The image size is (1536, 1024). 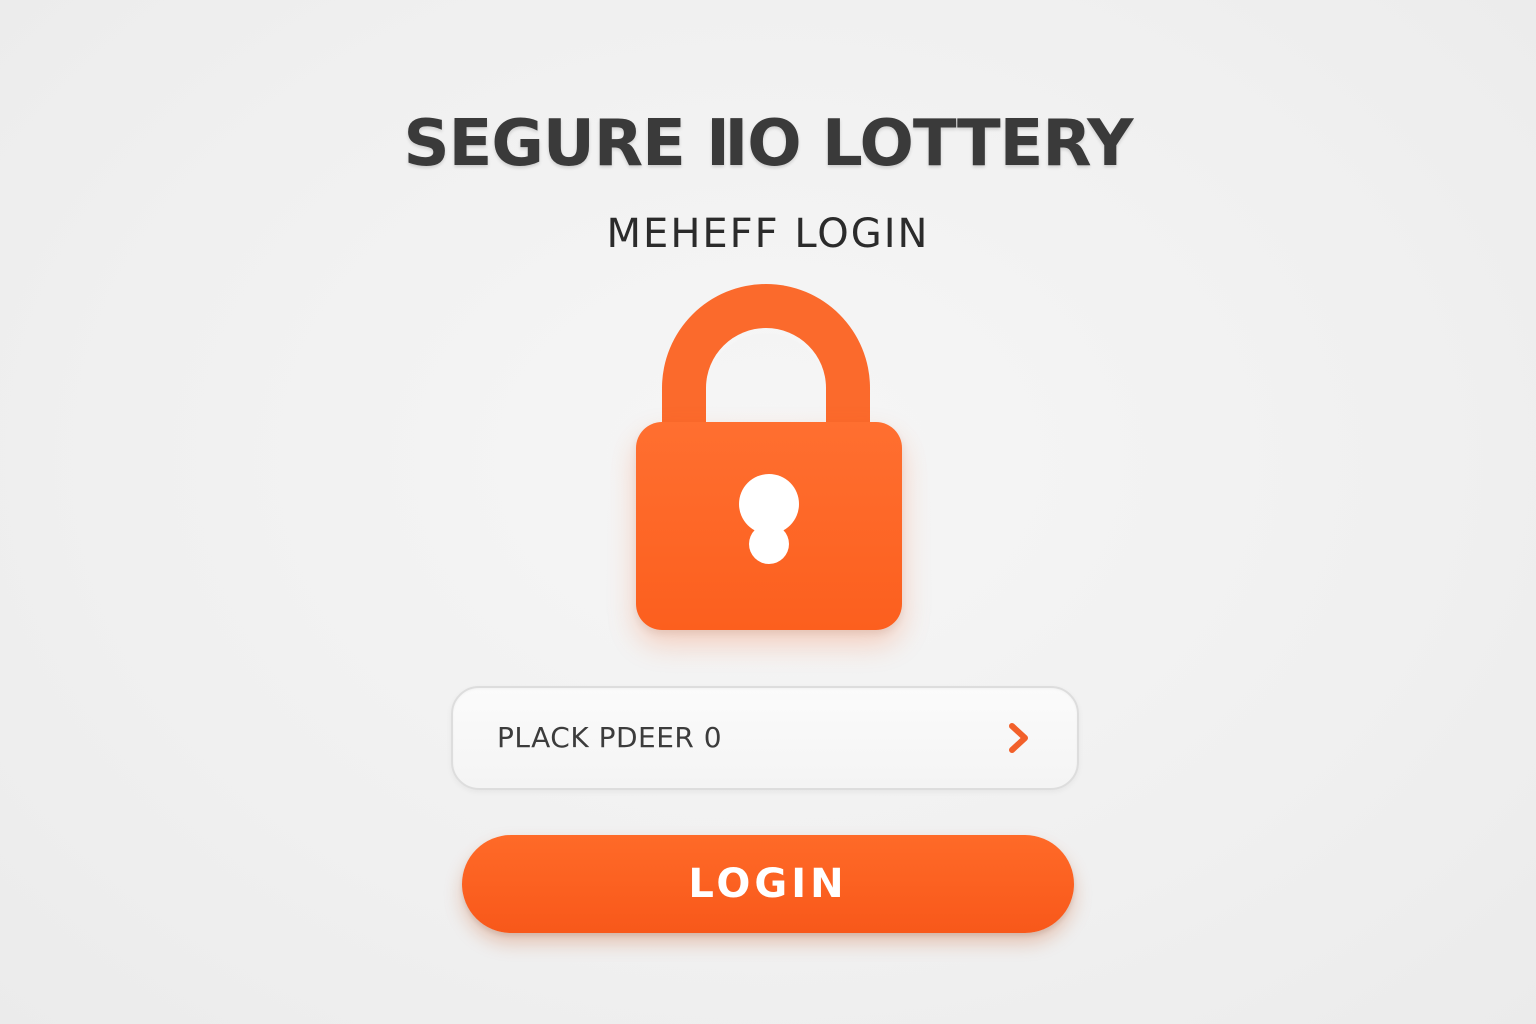 I want to click on input-placeholder: PLACK PDEER 0, so click(x=610, y=737).